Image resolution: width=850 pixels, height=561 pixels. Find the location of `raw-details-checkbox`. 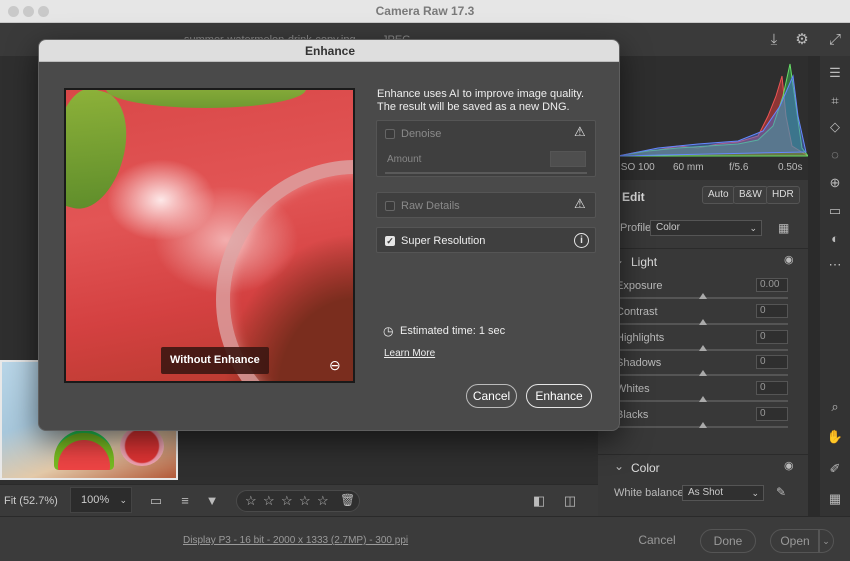

raw-details-checkbox is located at coordinates (390, 206).